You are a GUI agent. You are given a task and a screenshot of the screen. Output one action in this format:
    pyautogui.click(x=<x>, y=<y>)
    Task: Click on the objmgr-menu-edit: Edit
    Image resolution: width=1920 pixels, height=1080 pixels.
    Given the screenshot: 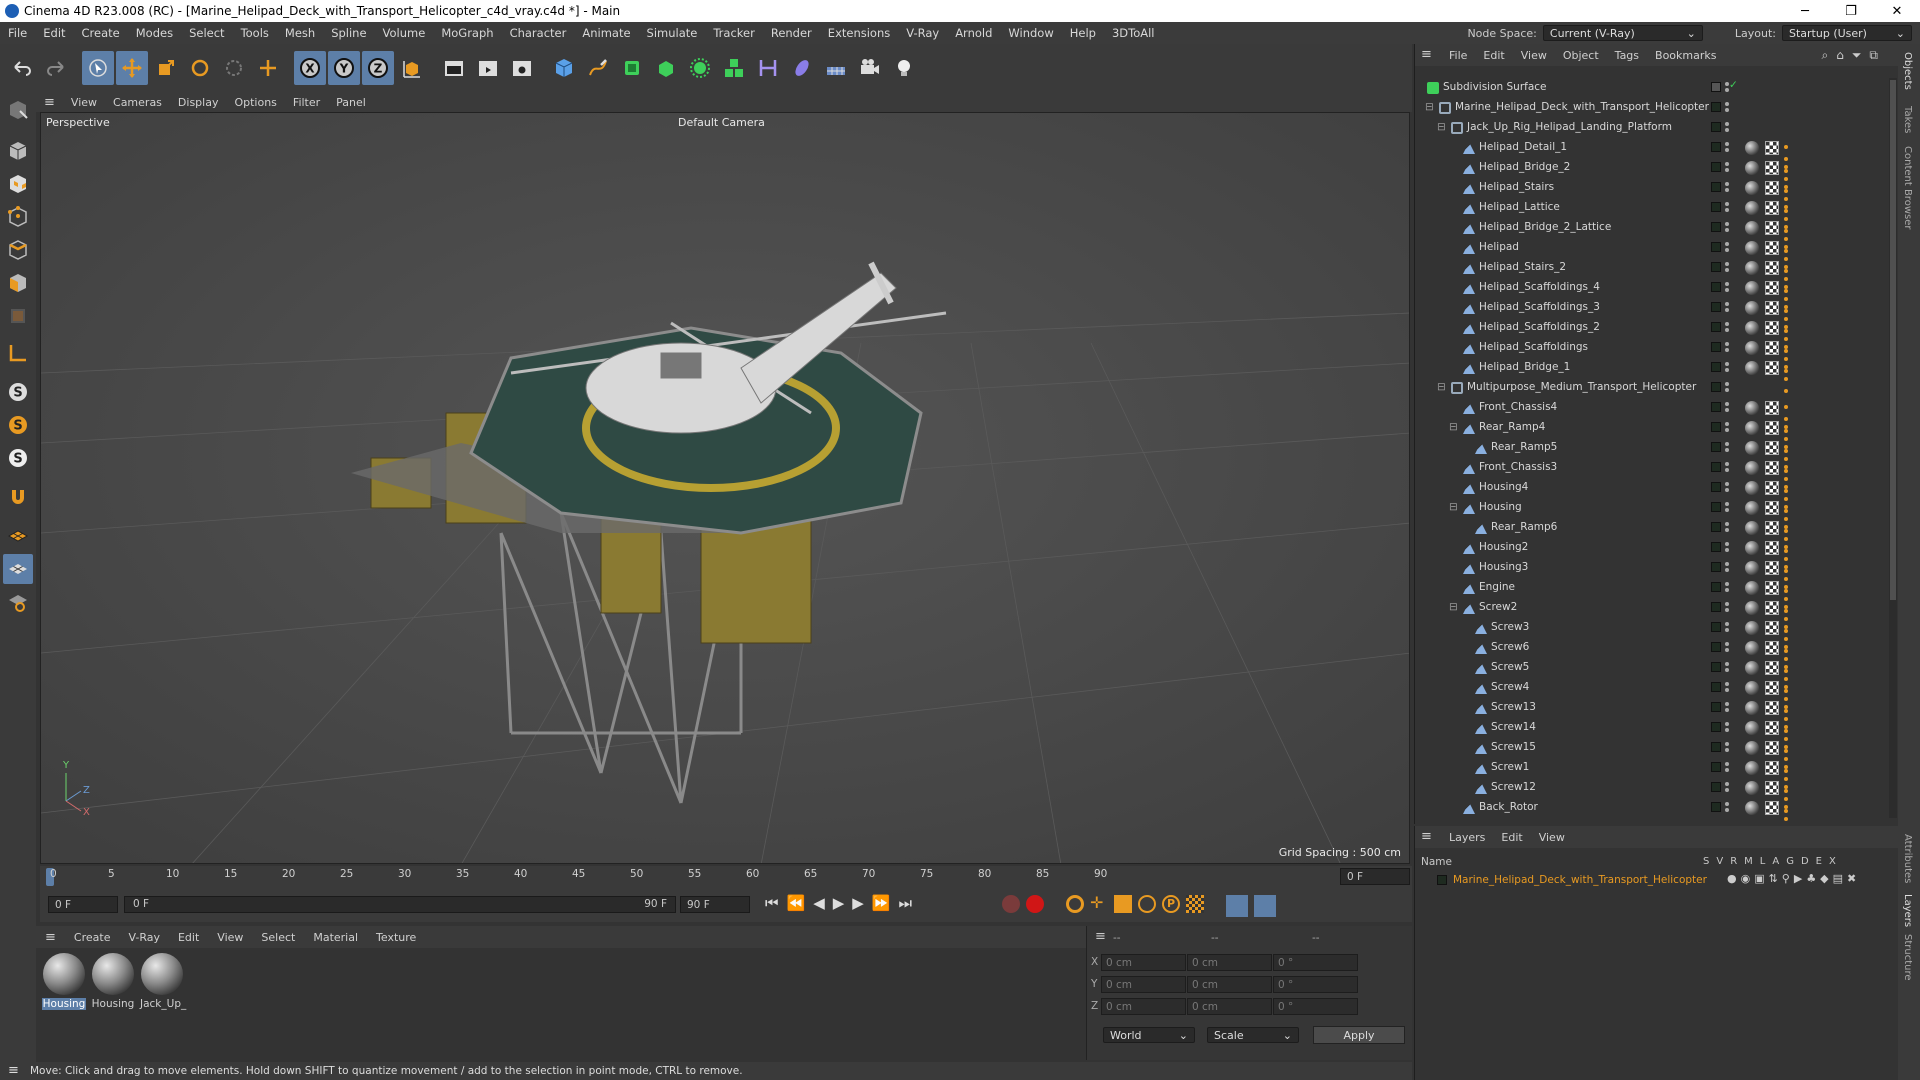 What is the action you would take?
    pyautogui.click(x=1493, y=55)
    